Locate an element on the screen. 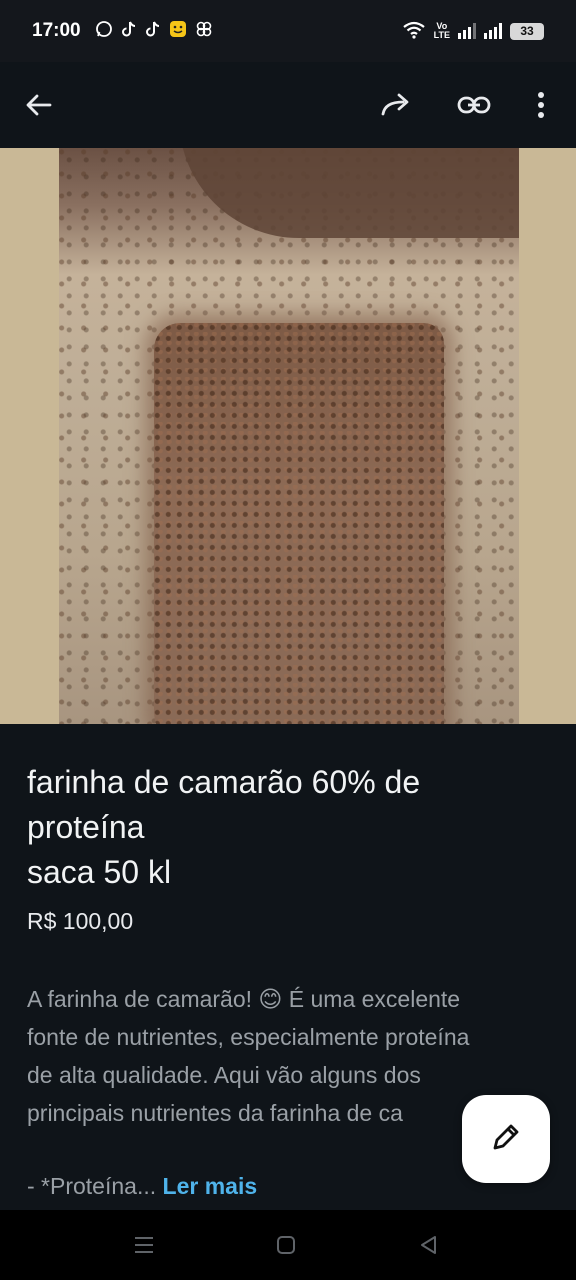 Image resolution: width=576 pixels, height=1280 pixels. edit-button is located at coordinates (506, 1139).